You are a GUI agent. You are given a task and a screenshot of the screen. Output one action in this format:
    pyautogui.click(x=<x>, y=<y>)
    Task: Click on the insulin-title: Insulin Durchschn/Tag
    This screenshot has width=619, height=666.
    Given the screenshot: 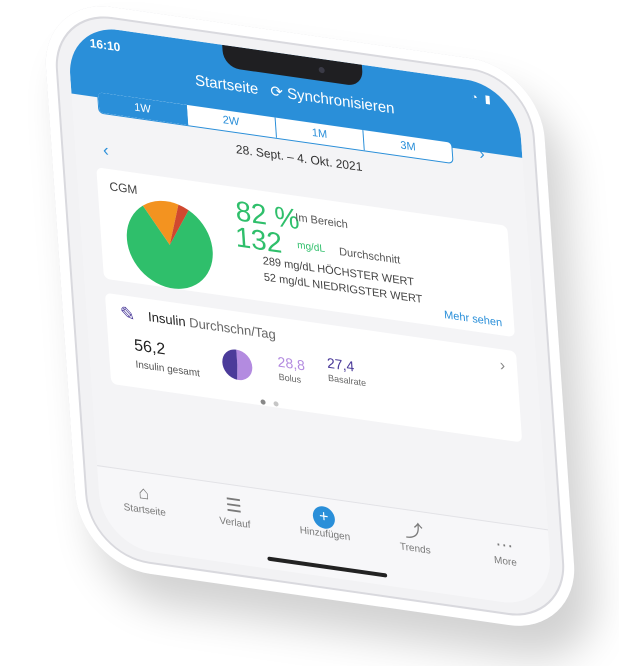 What is the action you would take?
    pyautogui.click(x=212, y=325)
    